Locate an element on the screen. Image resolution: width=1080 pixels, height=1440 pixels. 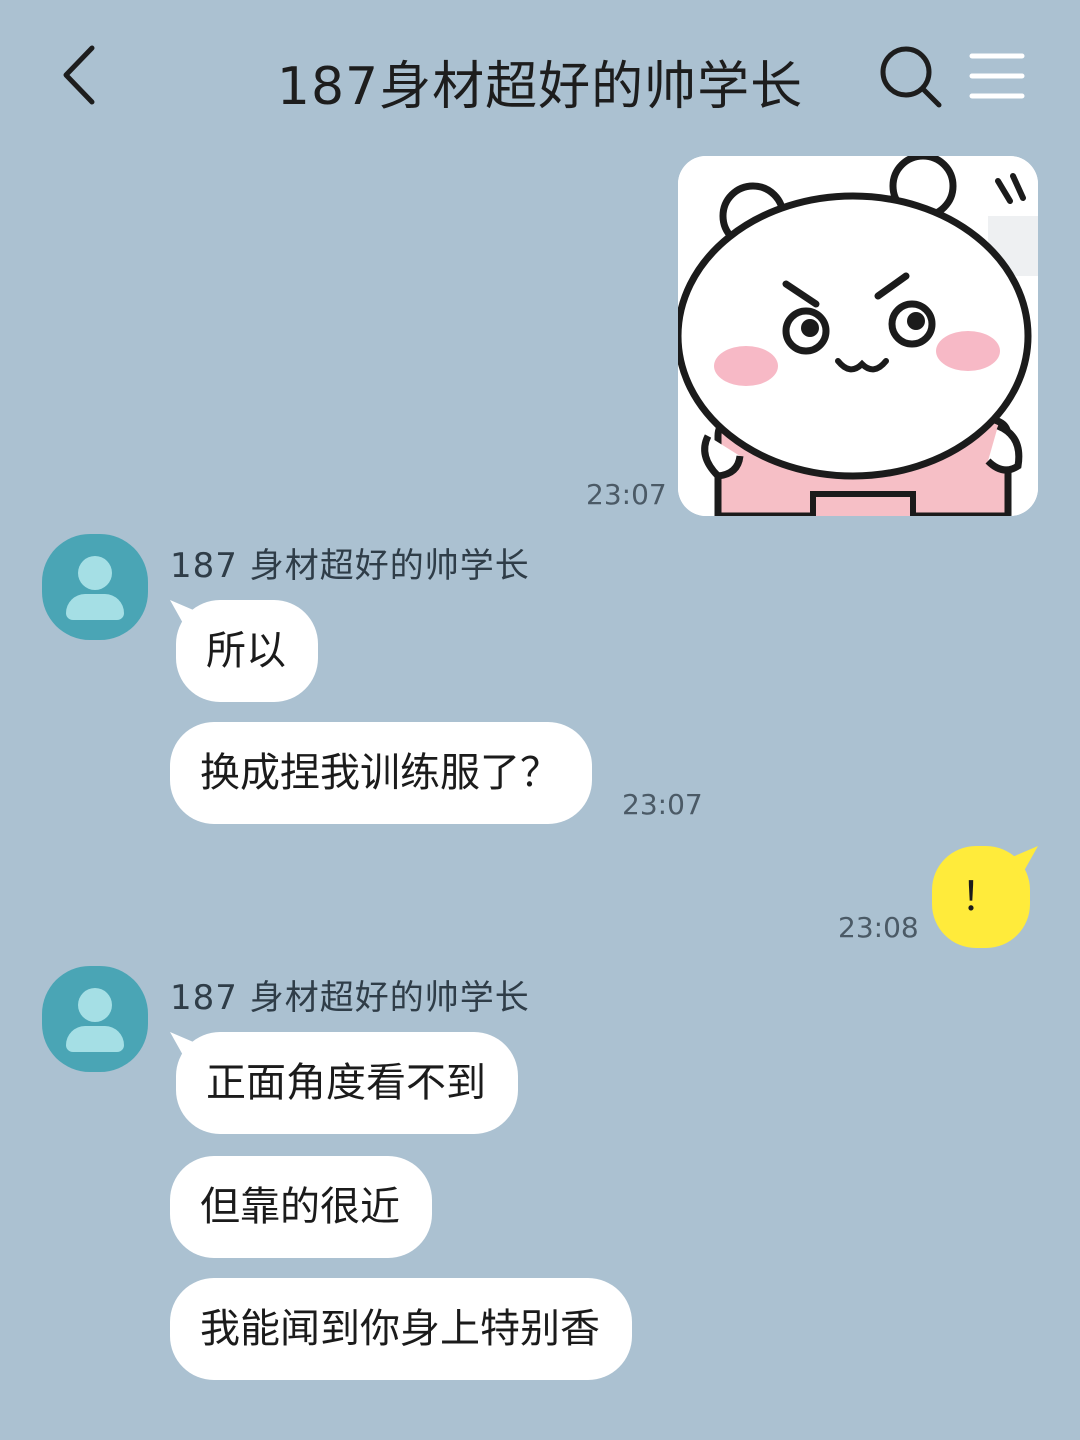
sticker-message is located at coordinates (858, 336).